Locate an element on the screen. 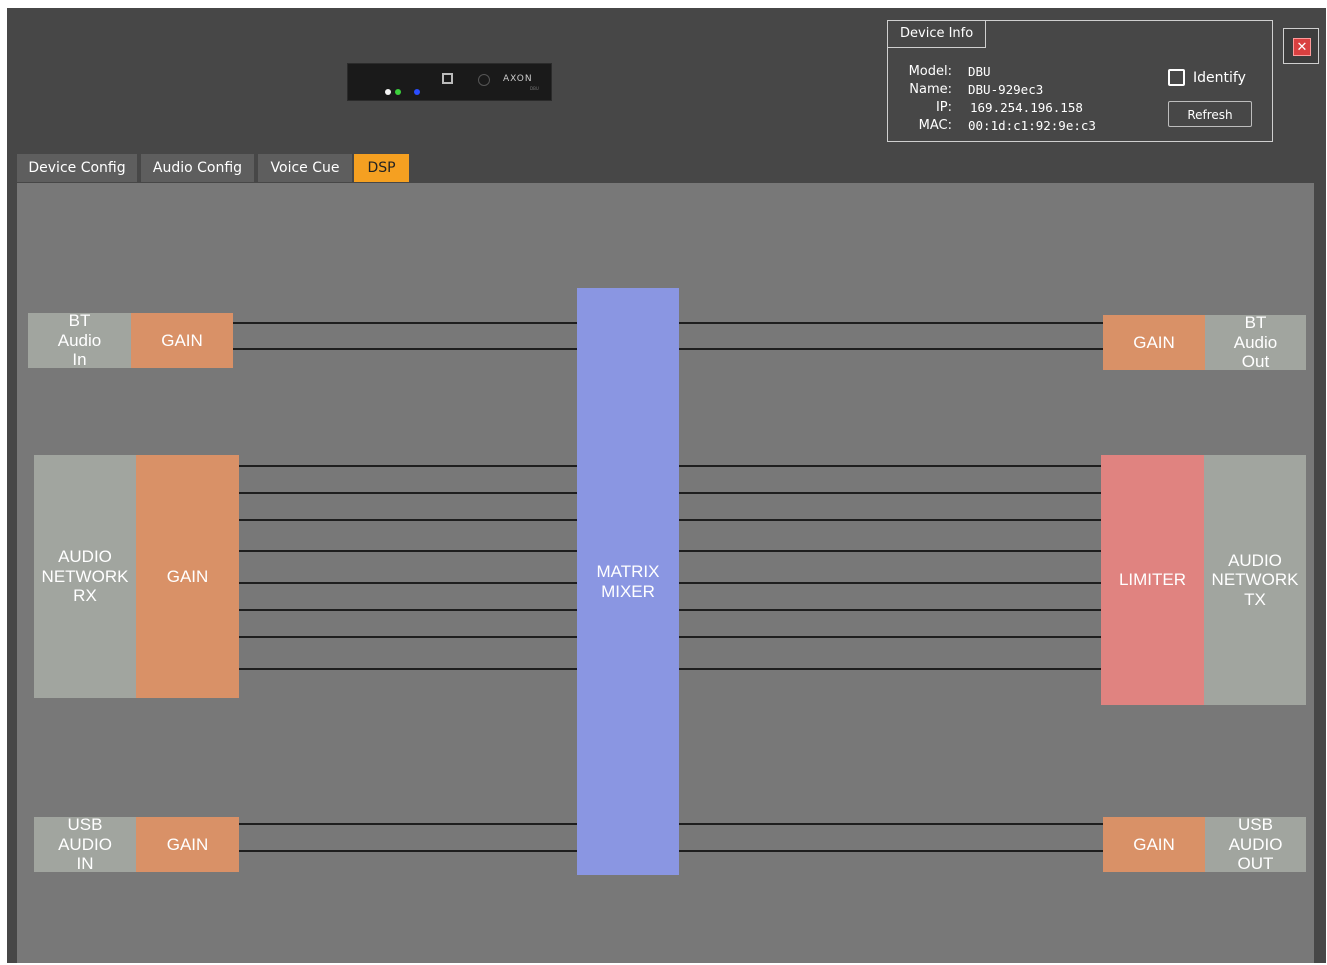  device-image: AXON DBU is located at coordinates (449, 82).